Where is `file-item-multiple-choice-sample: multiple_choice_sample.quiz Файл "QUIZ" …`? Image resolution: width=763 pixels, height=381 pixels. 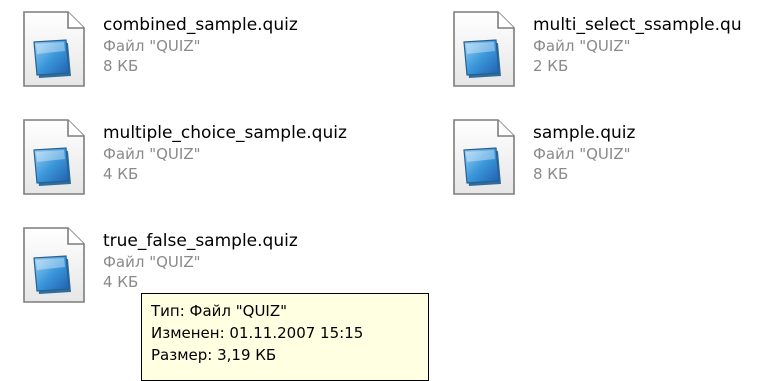 file-item-multiple-choice-sample: multiple_choice_sample.quiz Файл "QUIZ" … is located at coordinates (185, 168).